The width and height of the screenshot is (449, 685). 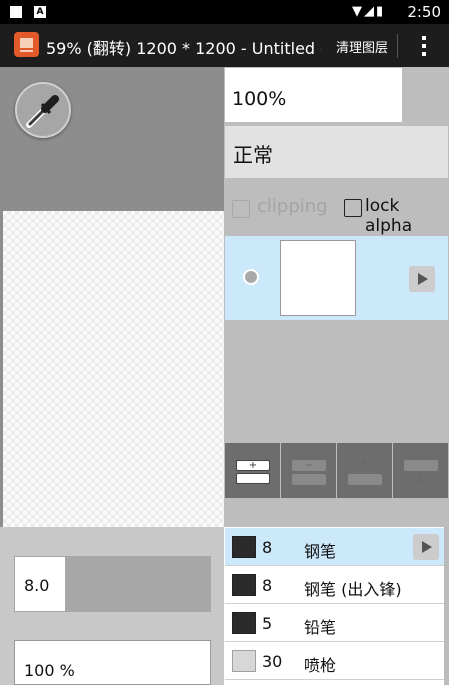 I want to click on brush-item: 8 钢笔, so click(x=334, y=547).